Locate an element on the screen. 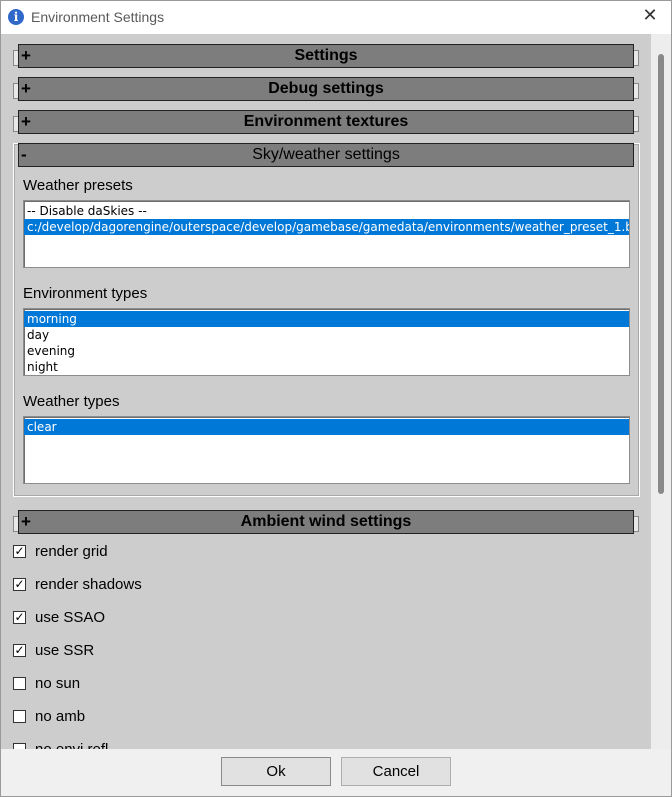 The image size is (672, 797). section-environment-textures: + Environment textures is located at coordinates (326, 122).